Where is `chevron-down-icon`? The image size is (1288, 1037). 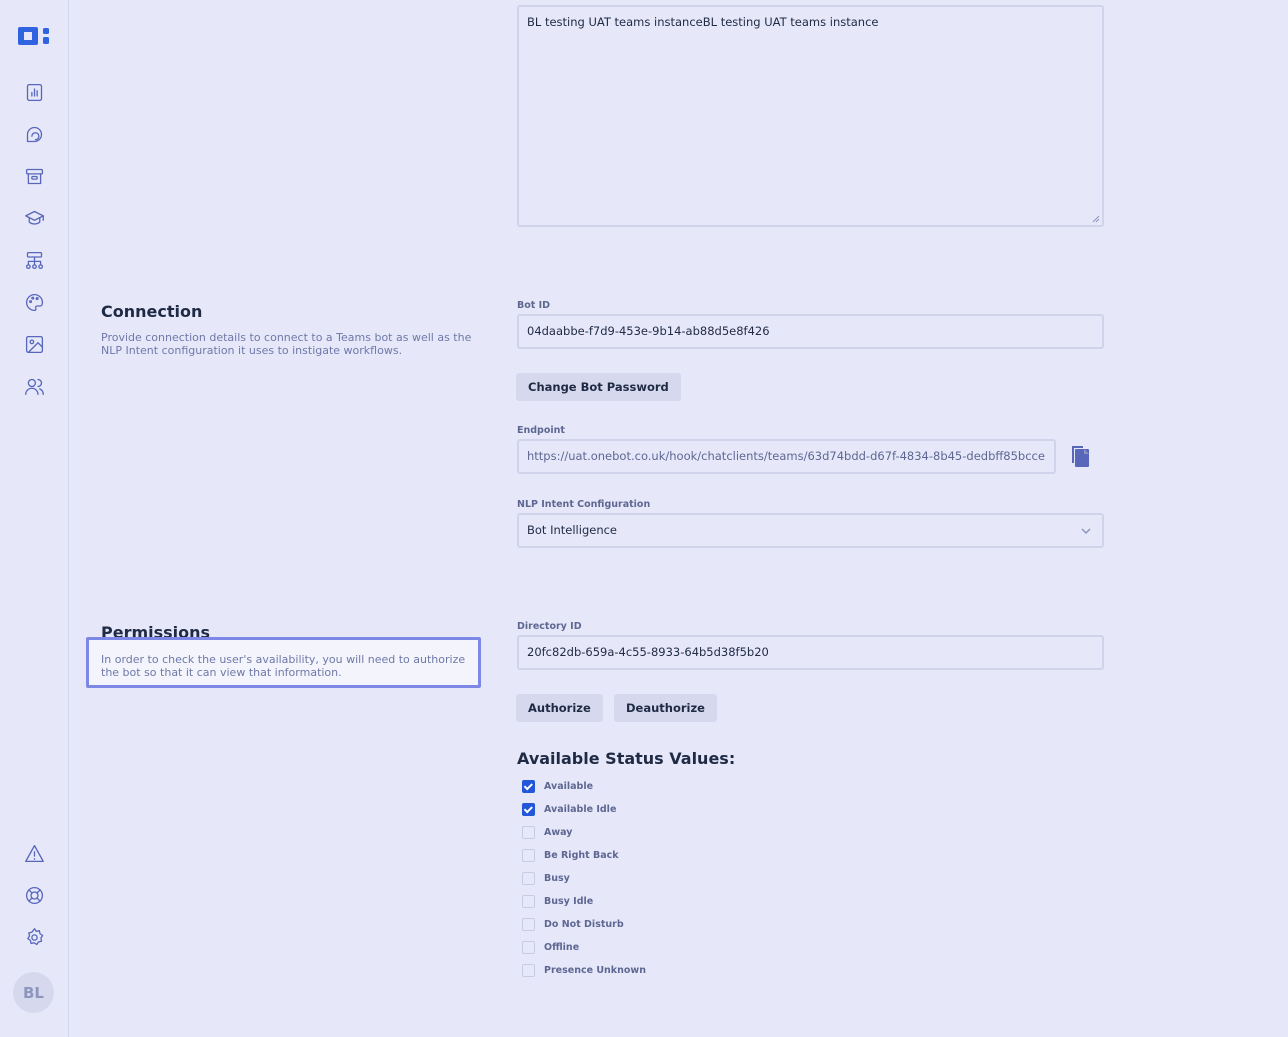 chevron-down-icon is located at coordinates (1086, 531).